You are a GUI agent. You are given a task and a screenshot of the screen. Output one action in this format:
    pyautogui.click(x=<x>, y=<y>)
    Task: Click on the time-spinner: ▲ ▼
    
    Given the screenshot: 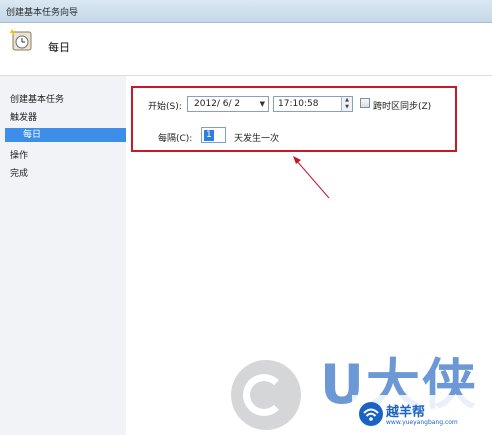 What is the action you would take?
    pyautogui.click(x=346, y=104)
    